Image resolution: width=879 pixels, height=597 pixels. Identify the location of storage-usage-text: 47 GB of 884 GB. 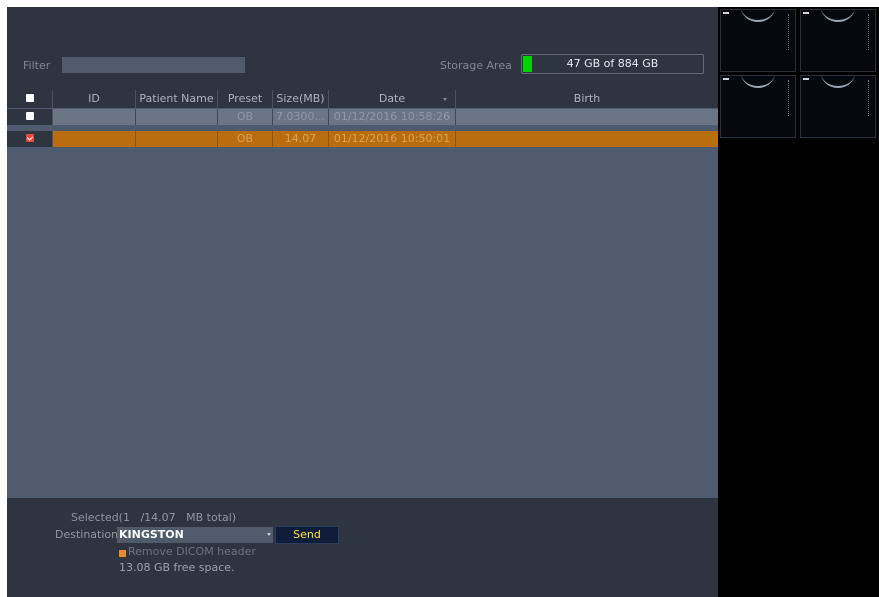
(612, 63).